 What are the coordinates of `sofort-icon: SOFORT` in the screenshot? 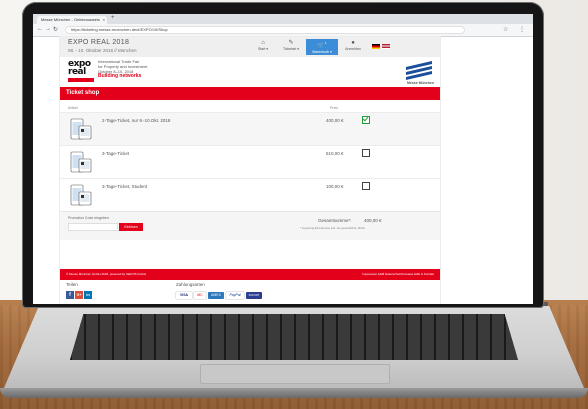 It's located at (254, 295).